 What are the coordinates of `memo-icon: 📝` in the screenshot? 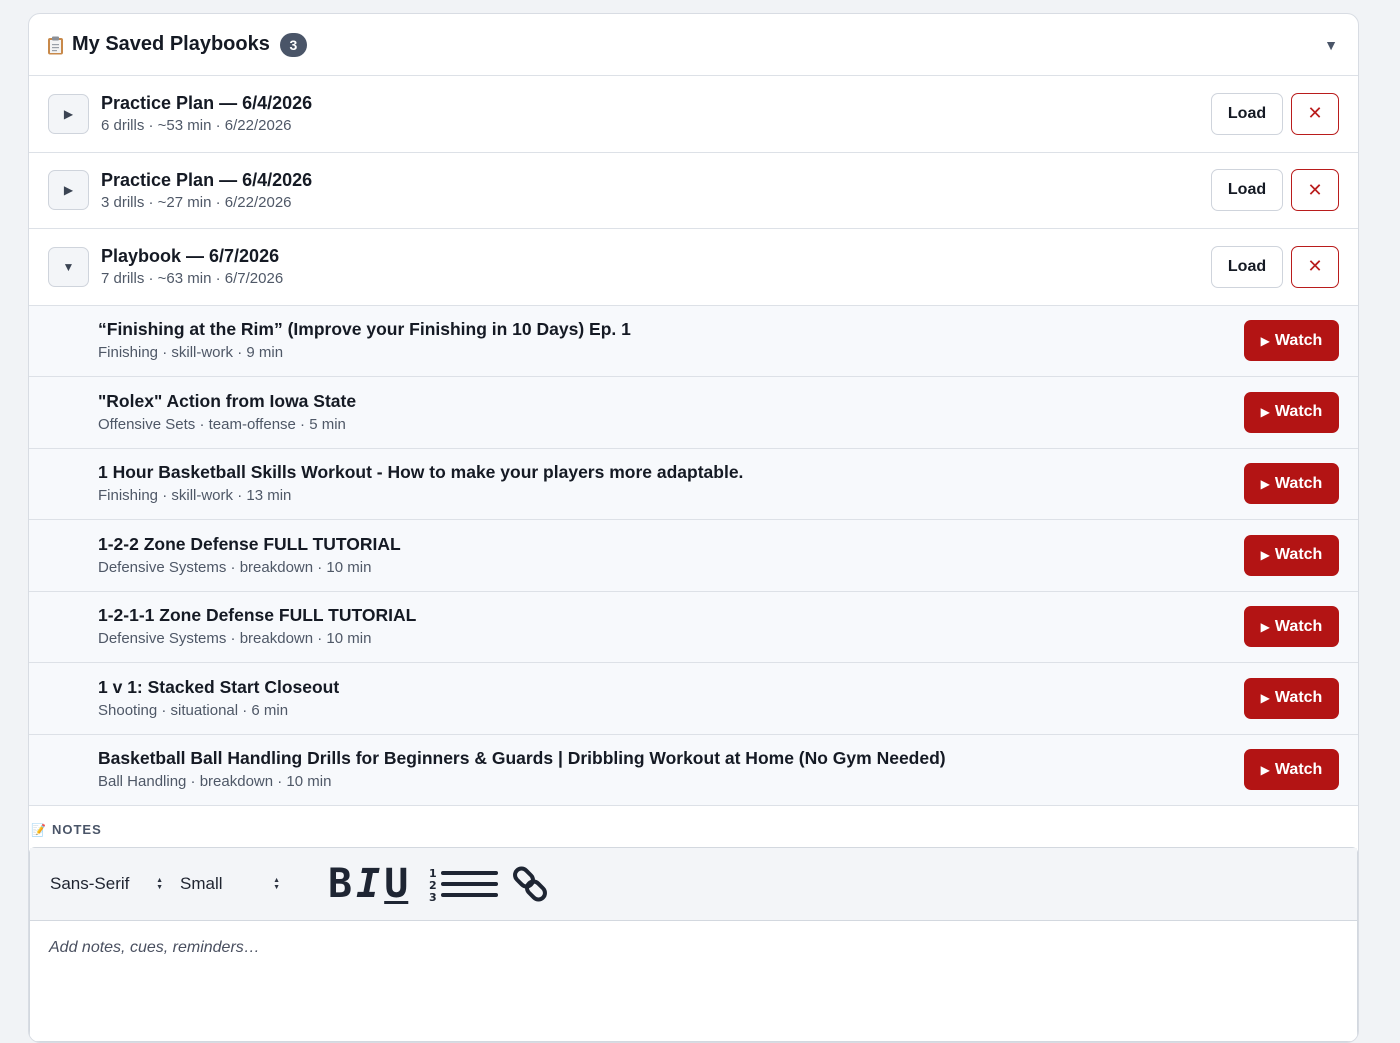 It's located at (39, 829).